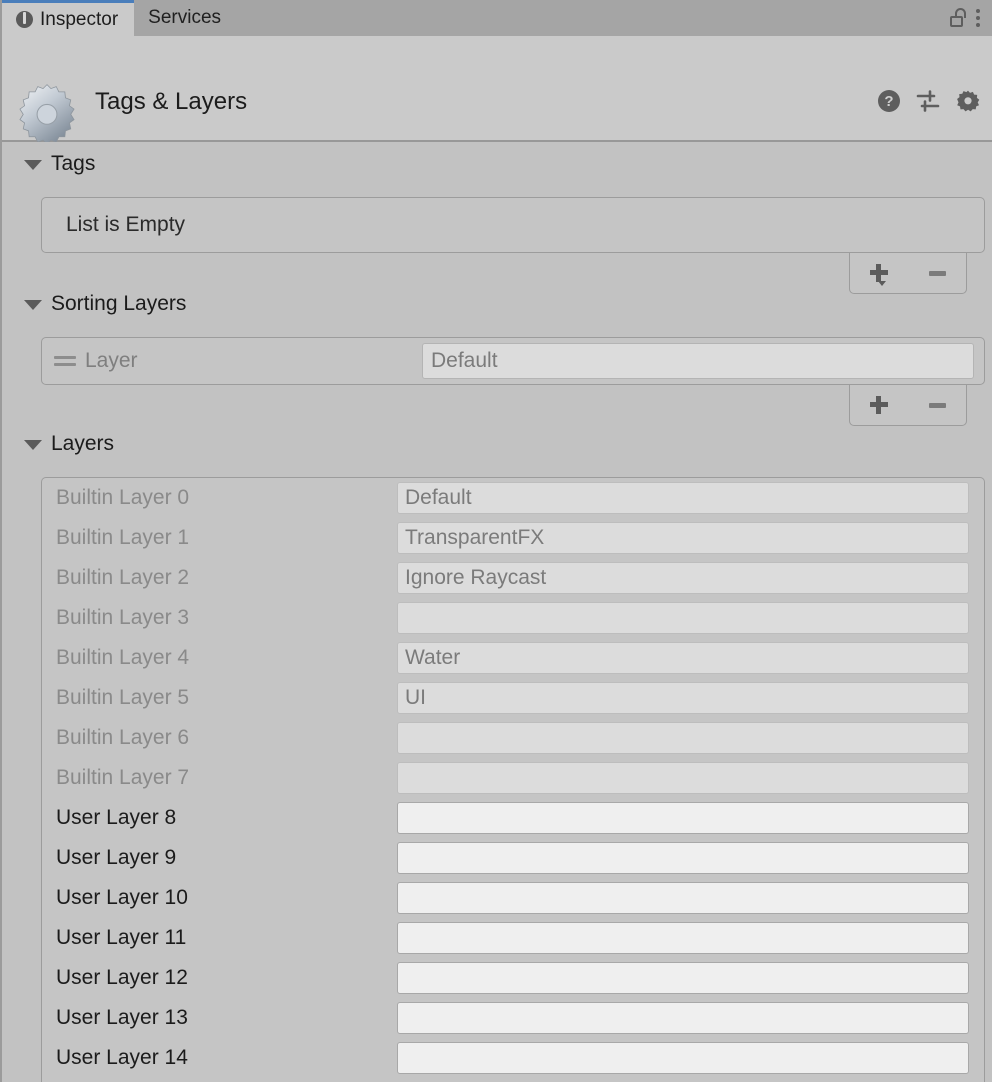 The width and height of the screenshot is (992, 1082). Describe the element at coordinates (683, 498) in the screenshot. I see `layer-name-input: Default` at that location.